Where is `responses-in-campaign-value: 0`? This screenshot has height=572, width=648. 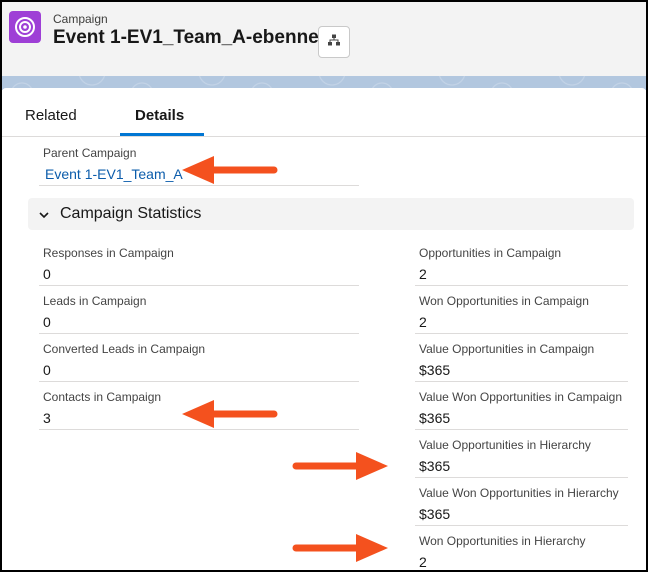
responses-in-campaign-value: 0 is located at coordinates (47, 274).